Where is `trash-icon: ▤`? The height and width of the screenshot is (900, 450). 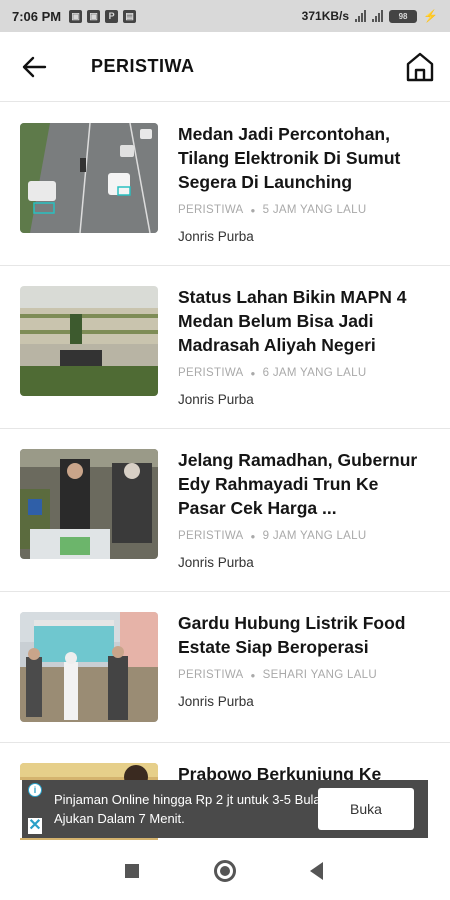 trash-icon: ▤ is located at coordinates (130, 16).